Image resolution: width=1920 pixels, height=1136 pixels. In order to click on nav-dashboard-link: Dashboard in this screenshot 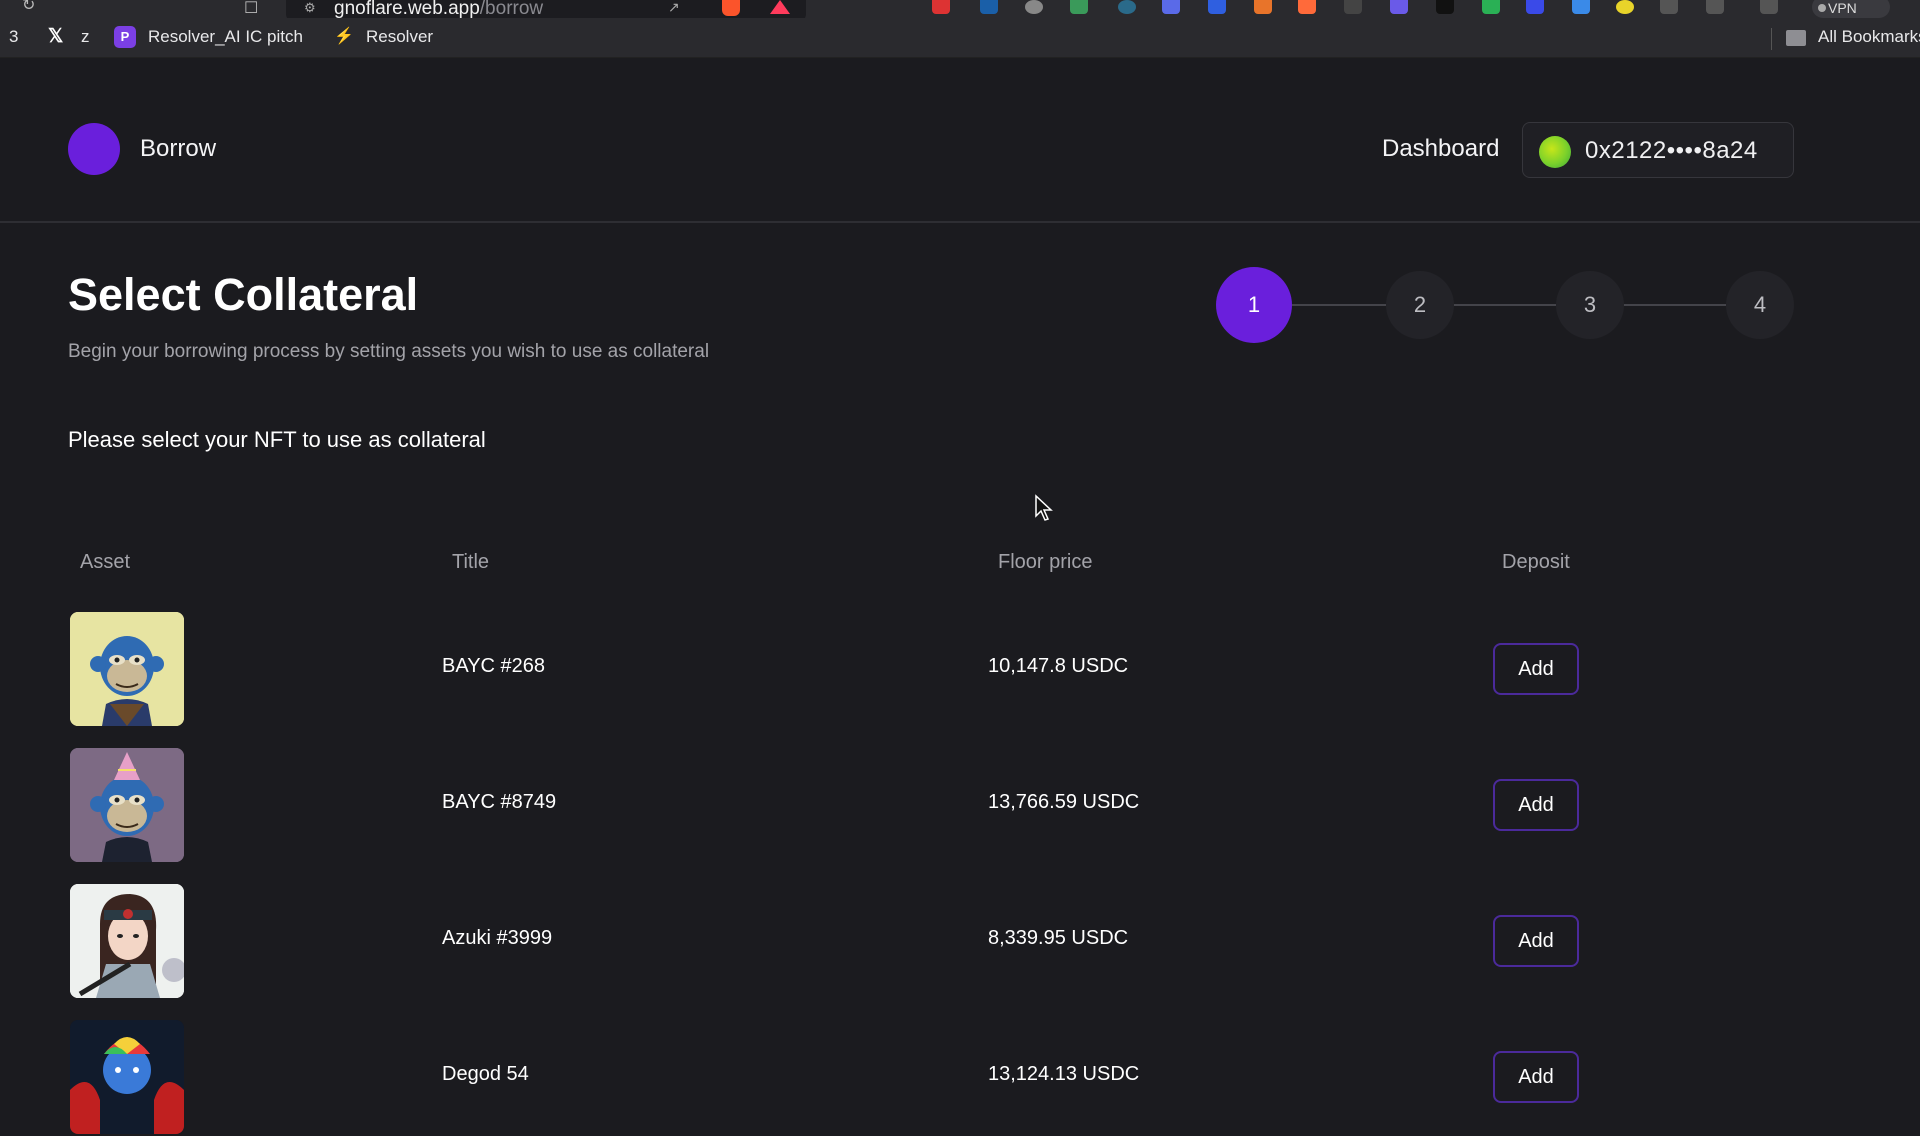, I will do `click(1440, 149)`.